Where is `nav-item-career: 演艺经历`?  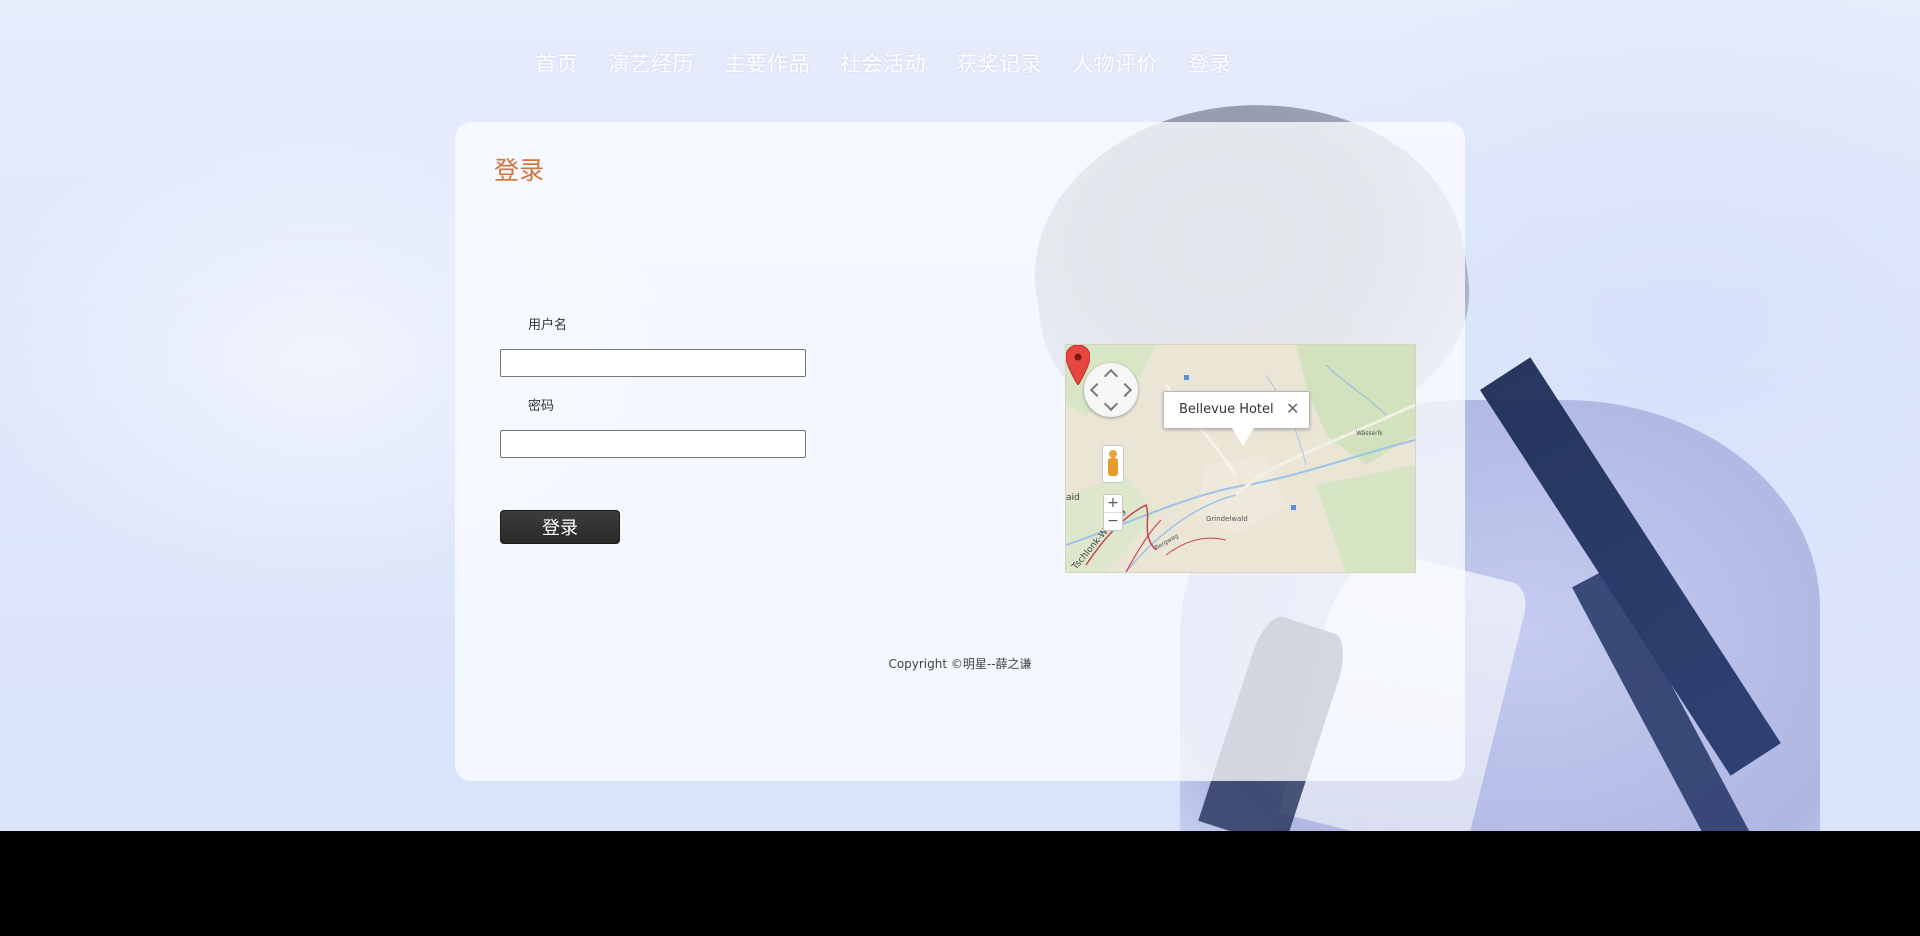 nav-item-career: 演艺经历 is located at coordinates (651, 64).